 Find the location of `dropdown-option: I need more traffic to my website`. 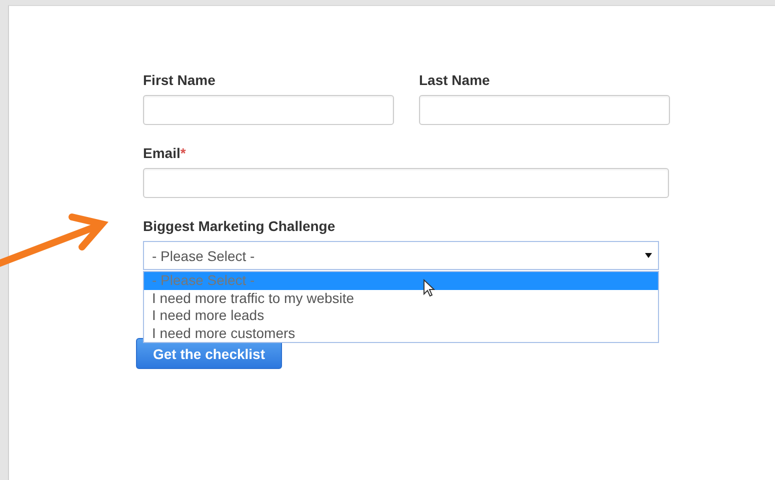

dropdown-option: I need more traffic to my website is located at coordinates (401, 299).